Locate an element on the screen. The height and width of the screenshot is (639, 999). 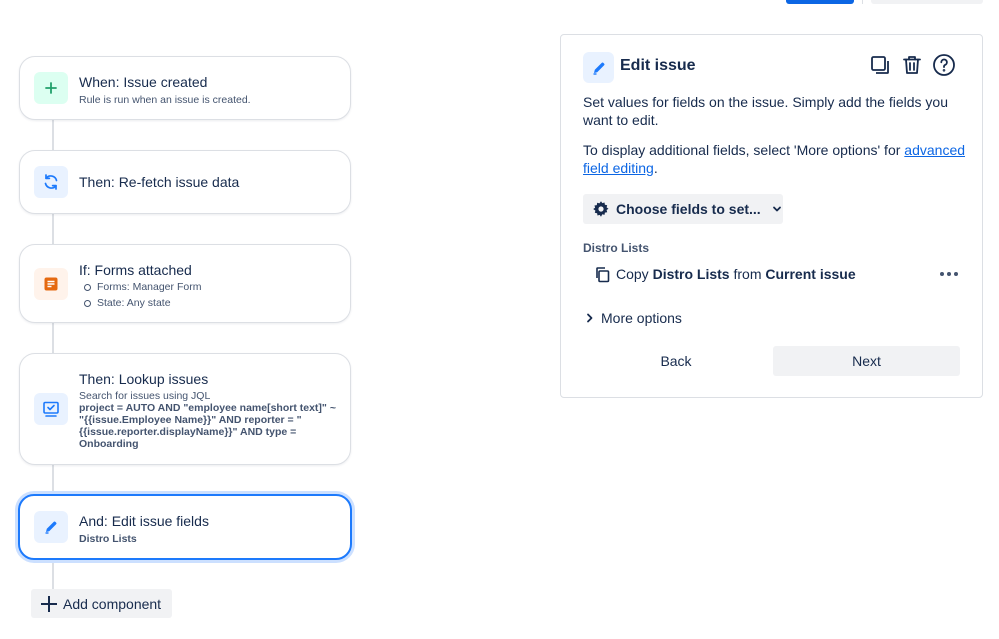
lookup-icon is located at coordinates (51, 409).